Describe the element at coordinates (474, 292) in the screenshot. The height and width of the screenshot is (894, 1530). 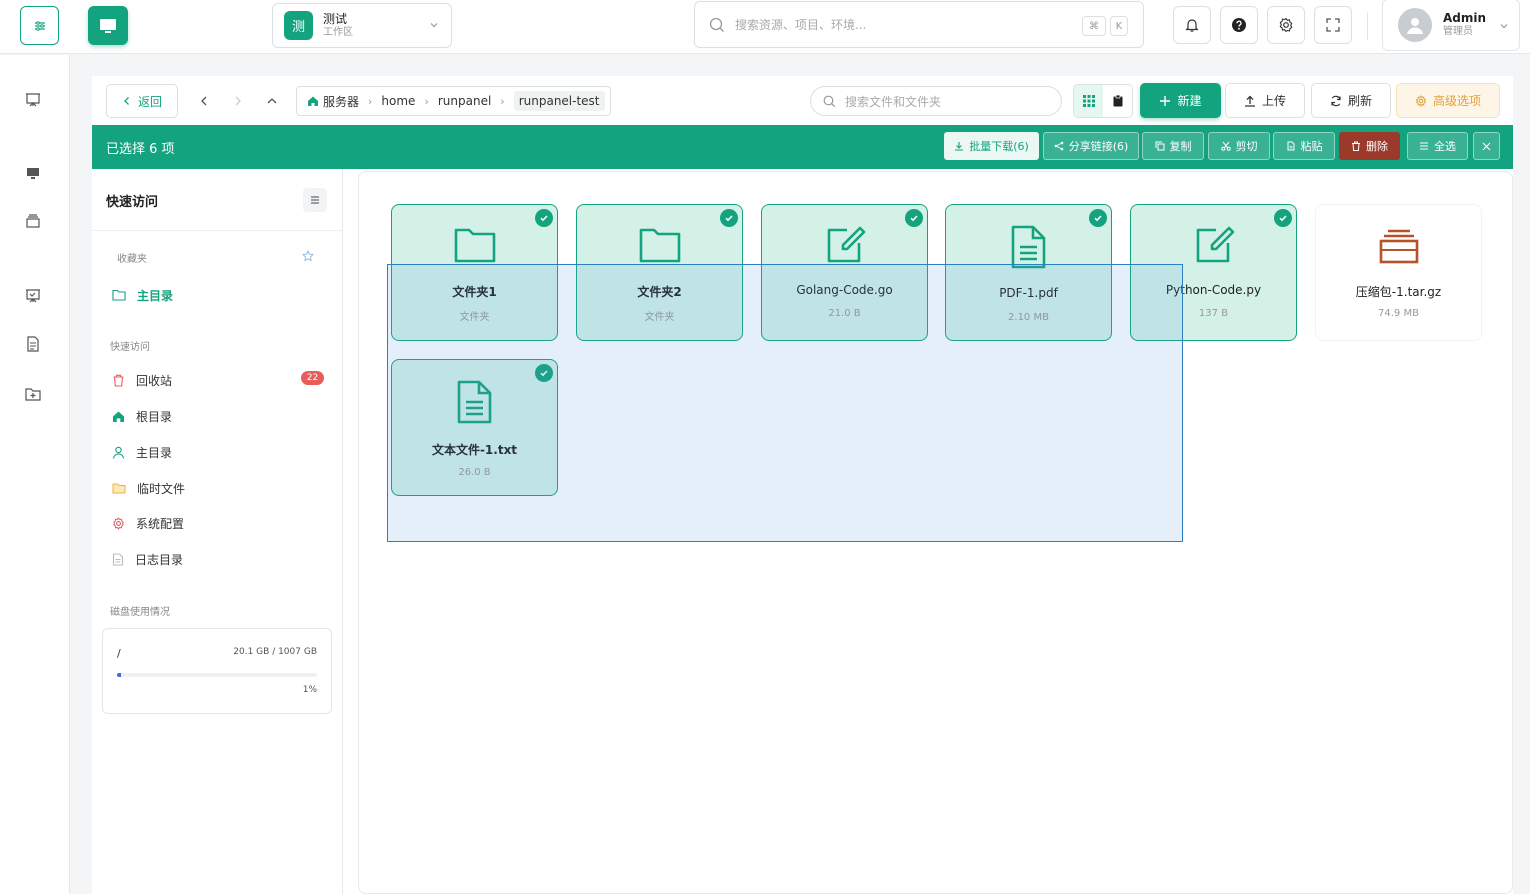
I see `file-name: 文件夹1` at that location.